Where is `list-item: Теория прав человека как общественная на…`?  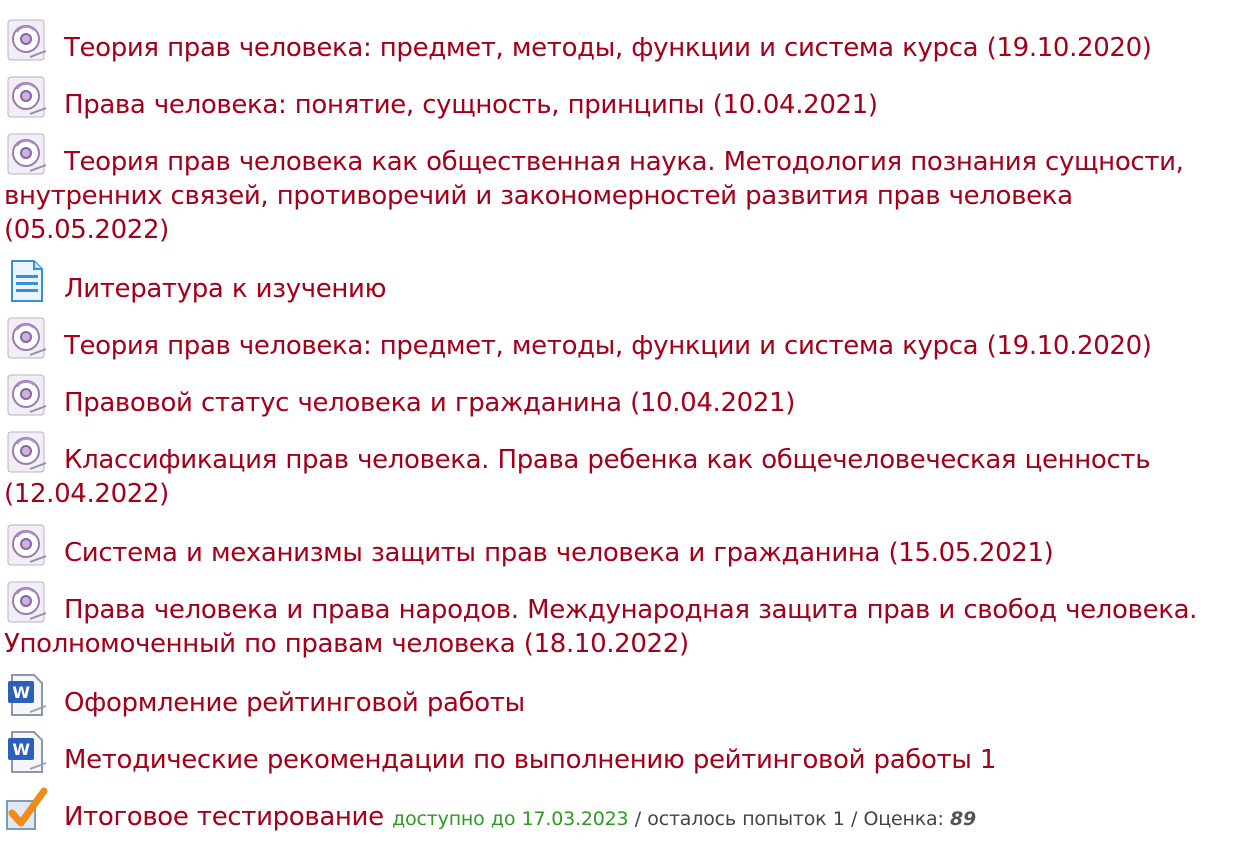
list-item: Теория прав человека как общественная на… is located at coordinates (619, 190).